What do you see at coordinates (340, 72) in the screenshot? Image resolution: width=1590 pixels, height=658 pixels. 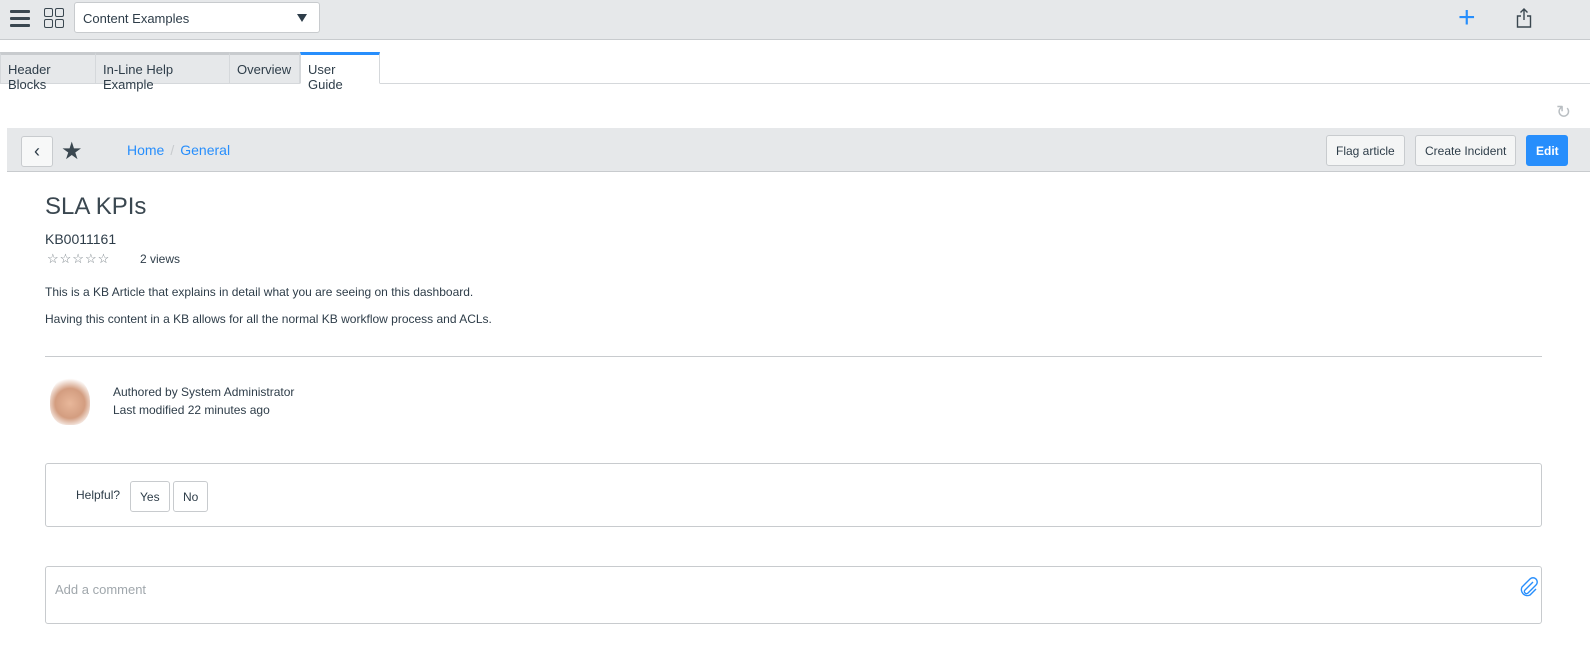 I see `tab-user-guide: User Guide` at bounding box center [340, 72].